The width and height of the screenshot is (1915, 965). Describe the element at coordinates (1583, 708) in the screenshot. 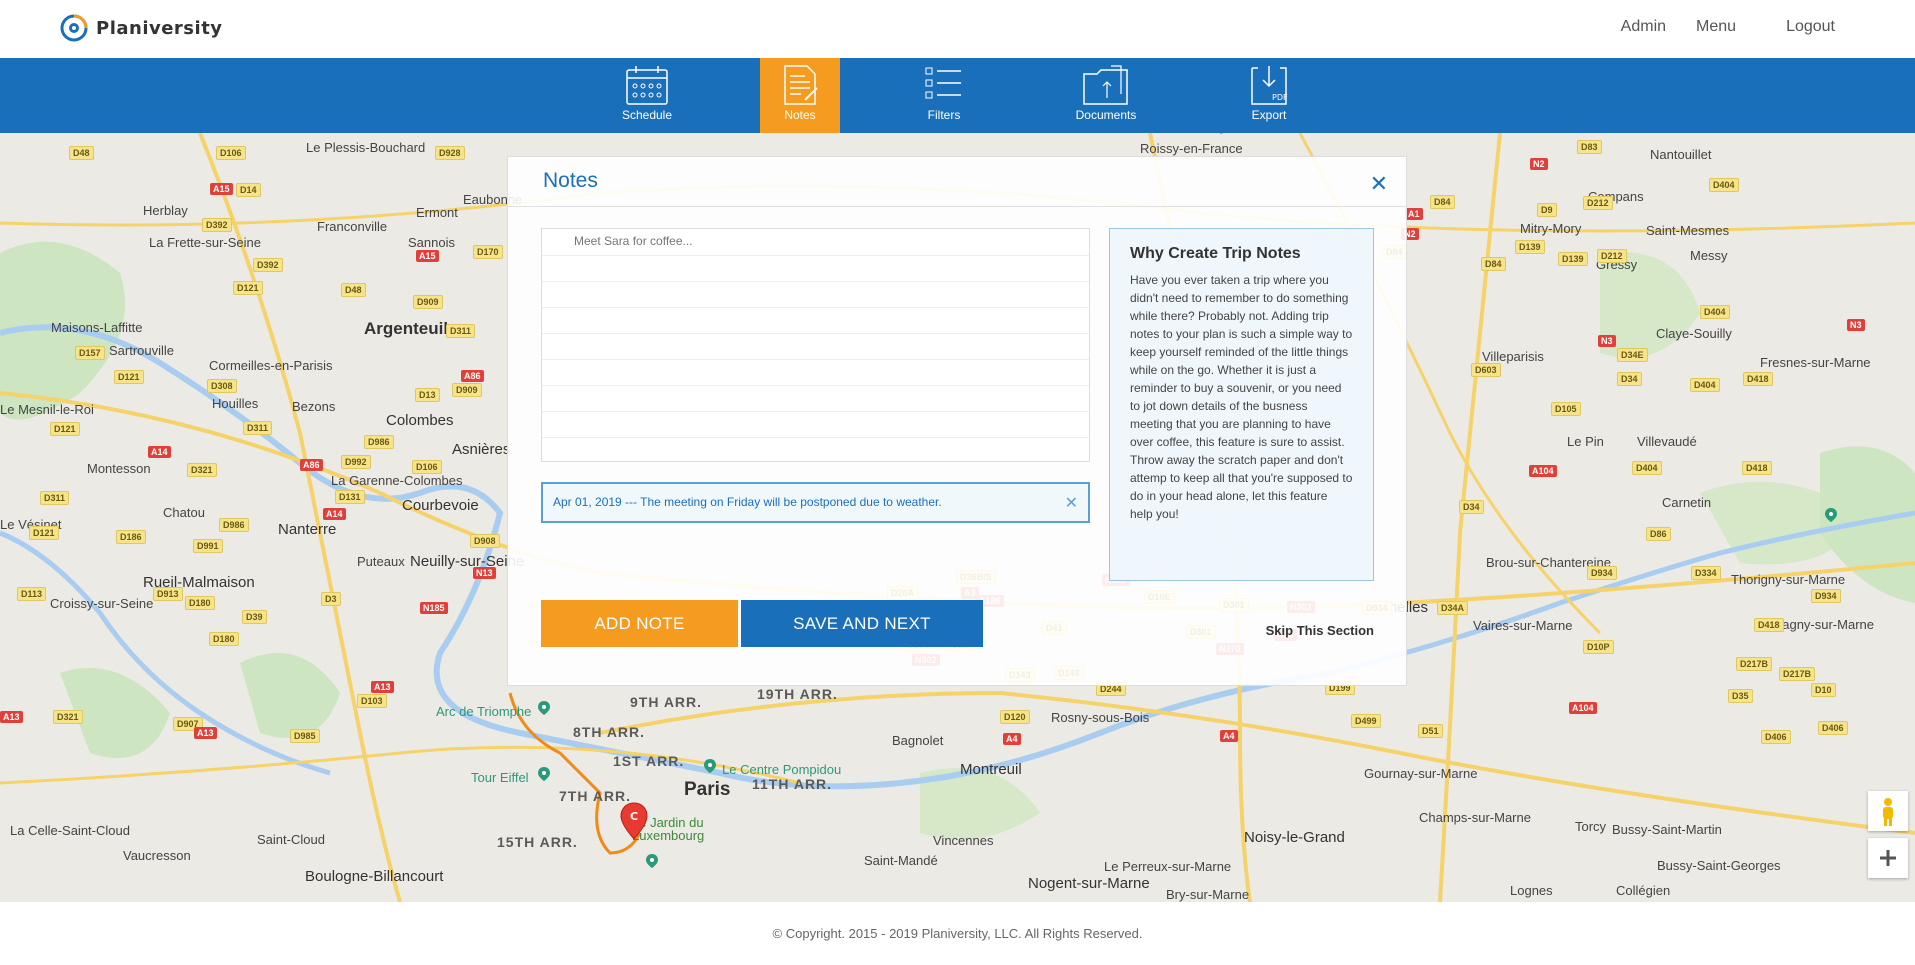

I see `road-badge: A104` at that location.